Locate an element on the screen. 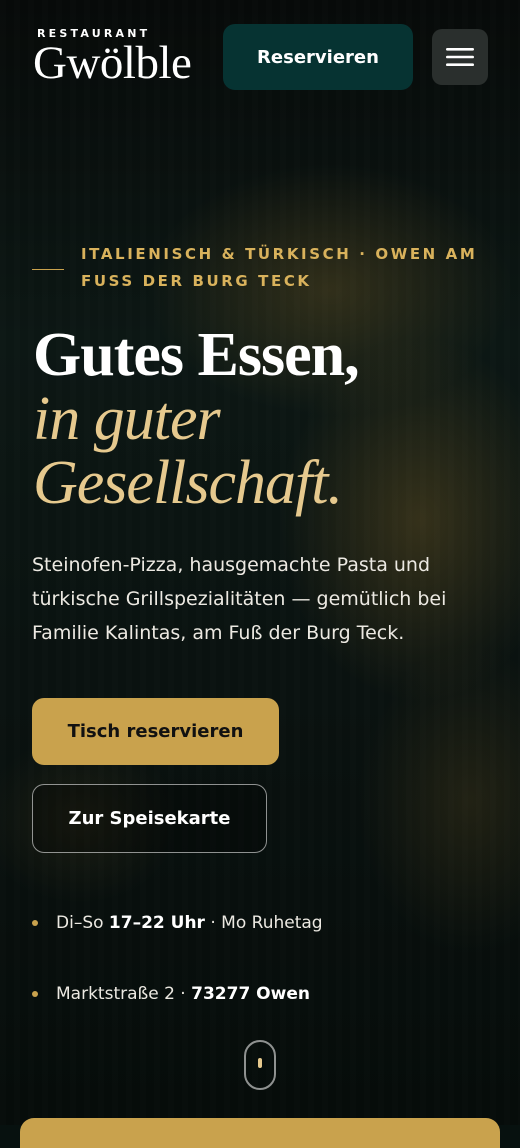 This screenshot has width=520, height=1148. opening-hours: Di–So 17–22 Uhr · Mo Ruhetag is located at coordinates (177, 923).